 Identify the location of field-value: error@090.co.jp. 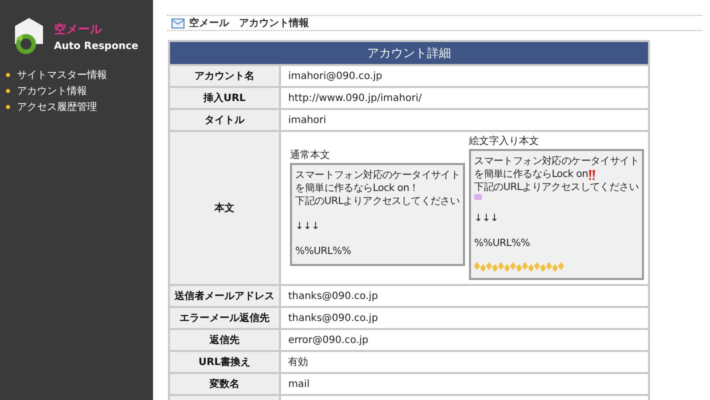
(464, 340).